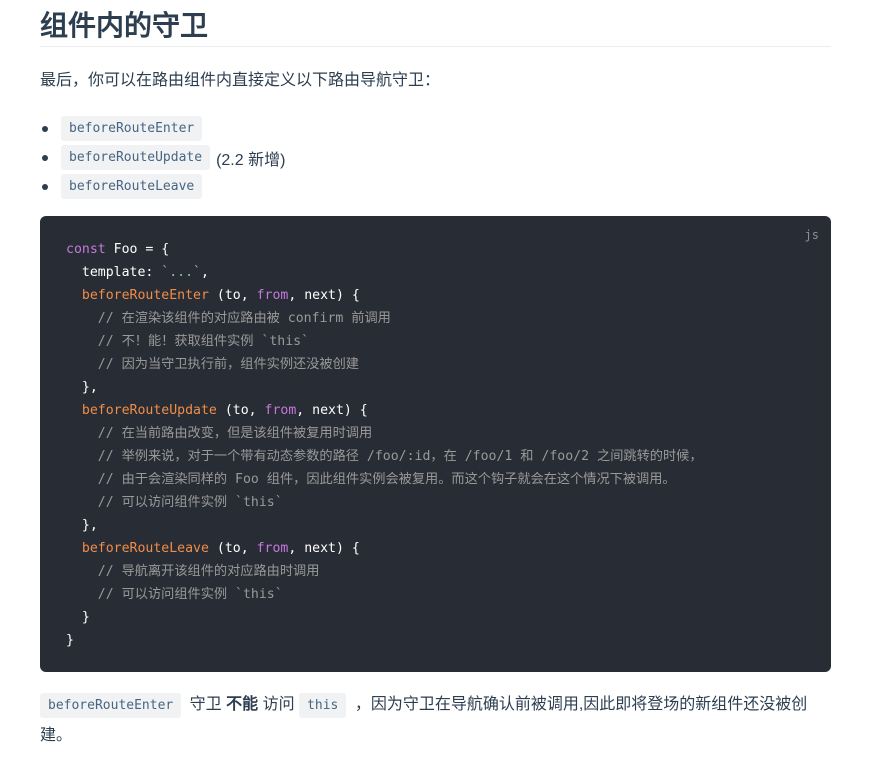 The width and height of the screenshot is (878, 760). What do you see at coordinates (206, 704) in the screenshot?
I see `note-text: 守卫` at bounding box center [206, 704].